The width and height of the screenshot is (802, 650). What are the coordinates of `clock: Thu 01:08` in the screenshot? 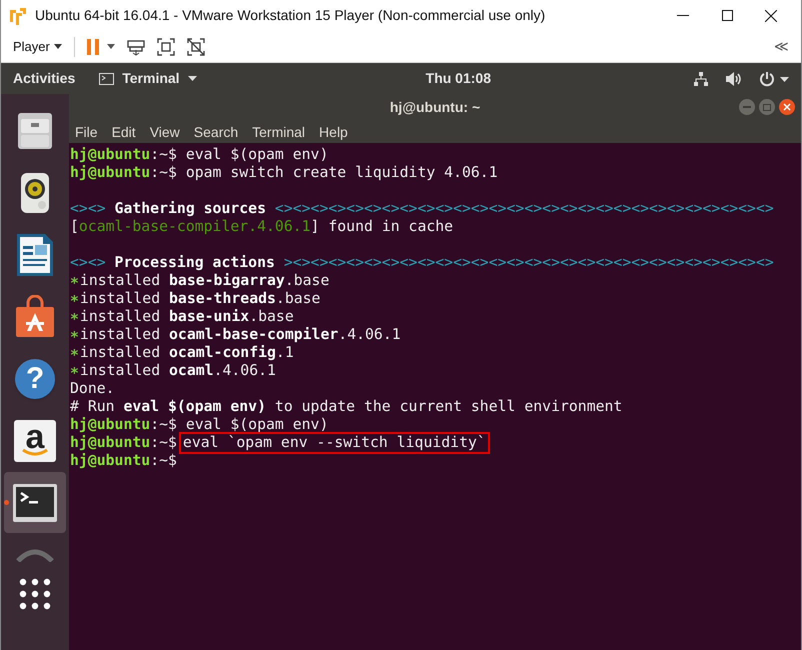 It's located at (458, 78).